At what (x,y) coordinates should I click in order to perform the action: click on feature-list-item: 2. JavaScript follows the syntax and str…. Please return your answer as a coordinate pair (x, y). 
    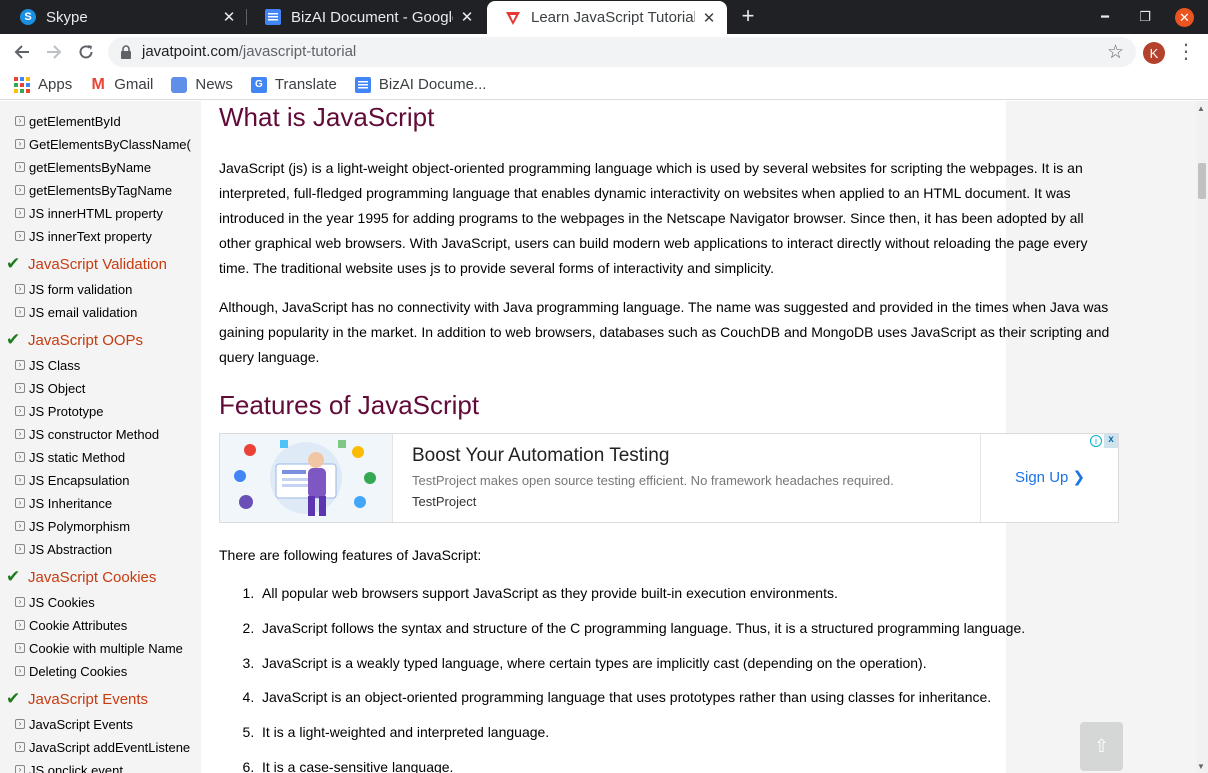
    Looking at the image, I should click on (634, 627).